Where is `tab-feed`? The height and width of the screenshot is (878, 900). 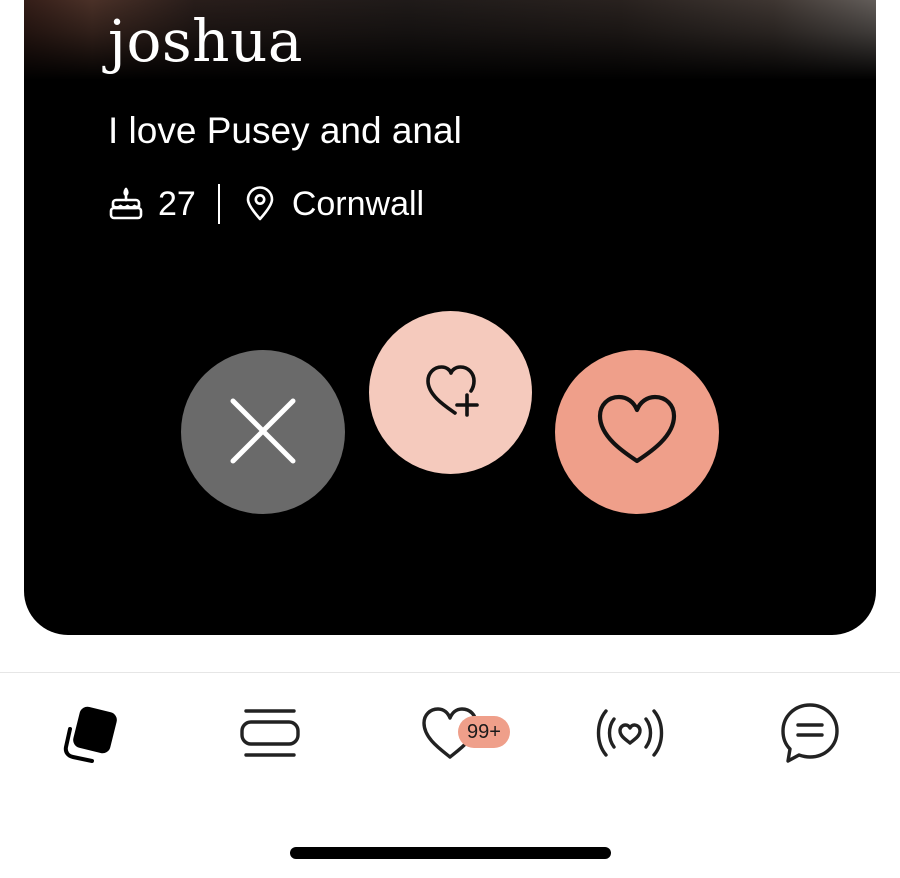 tab-feed is located at coordinates (270, 735).